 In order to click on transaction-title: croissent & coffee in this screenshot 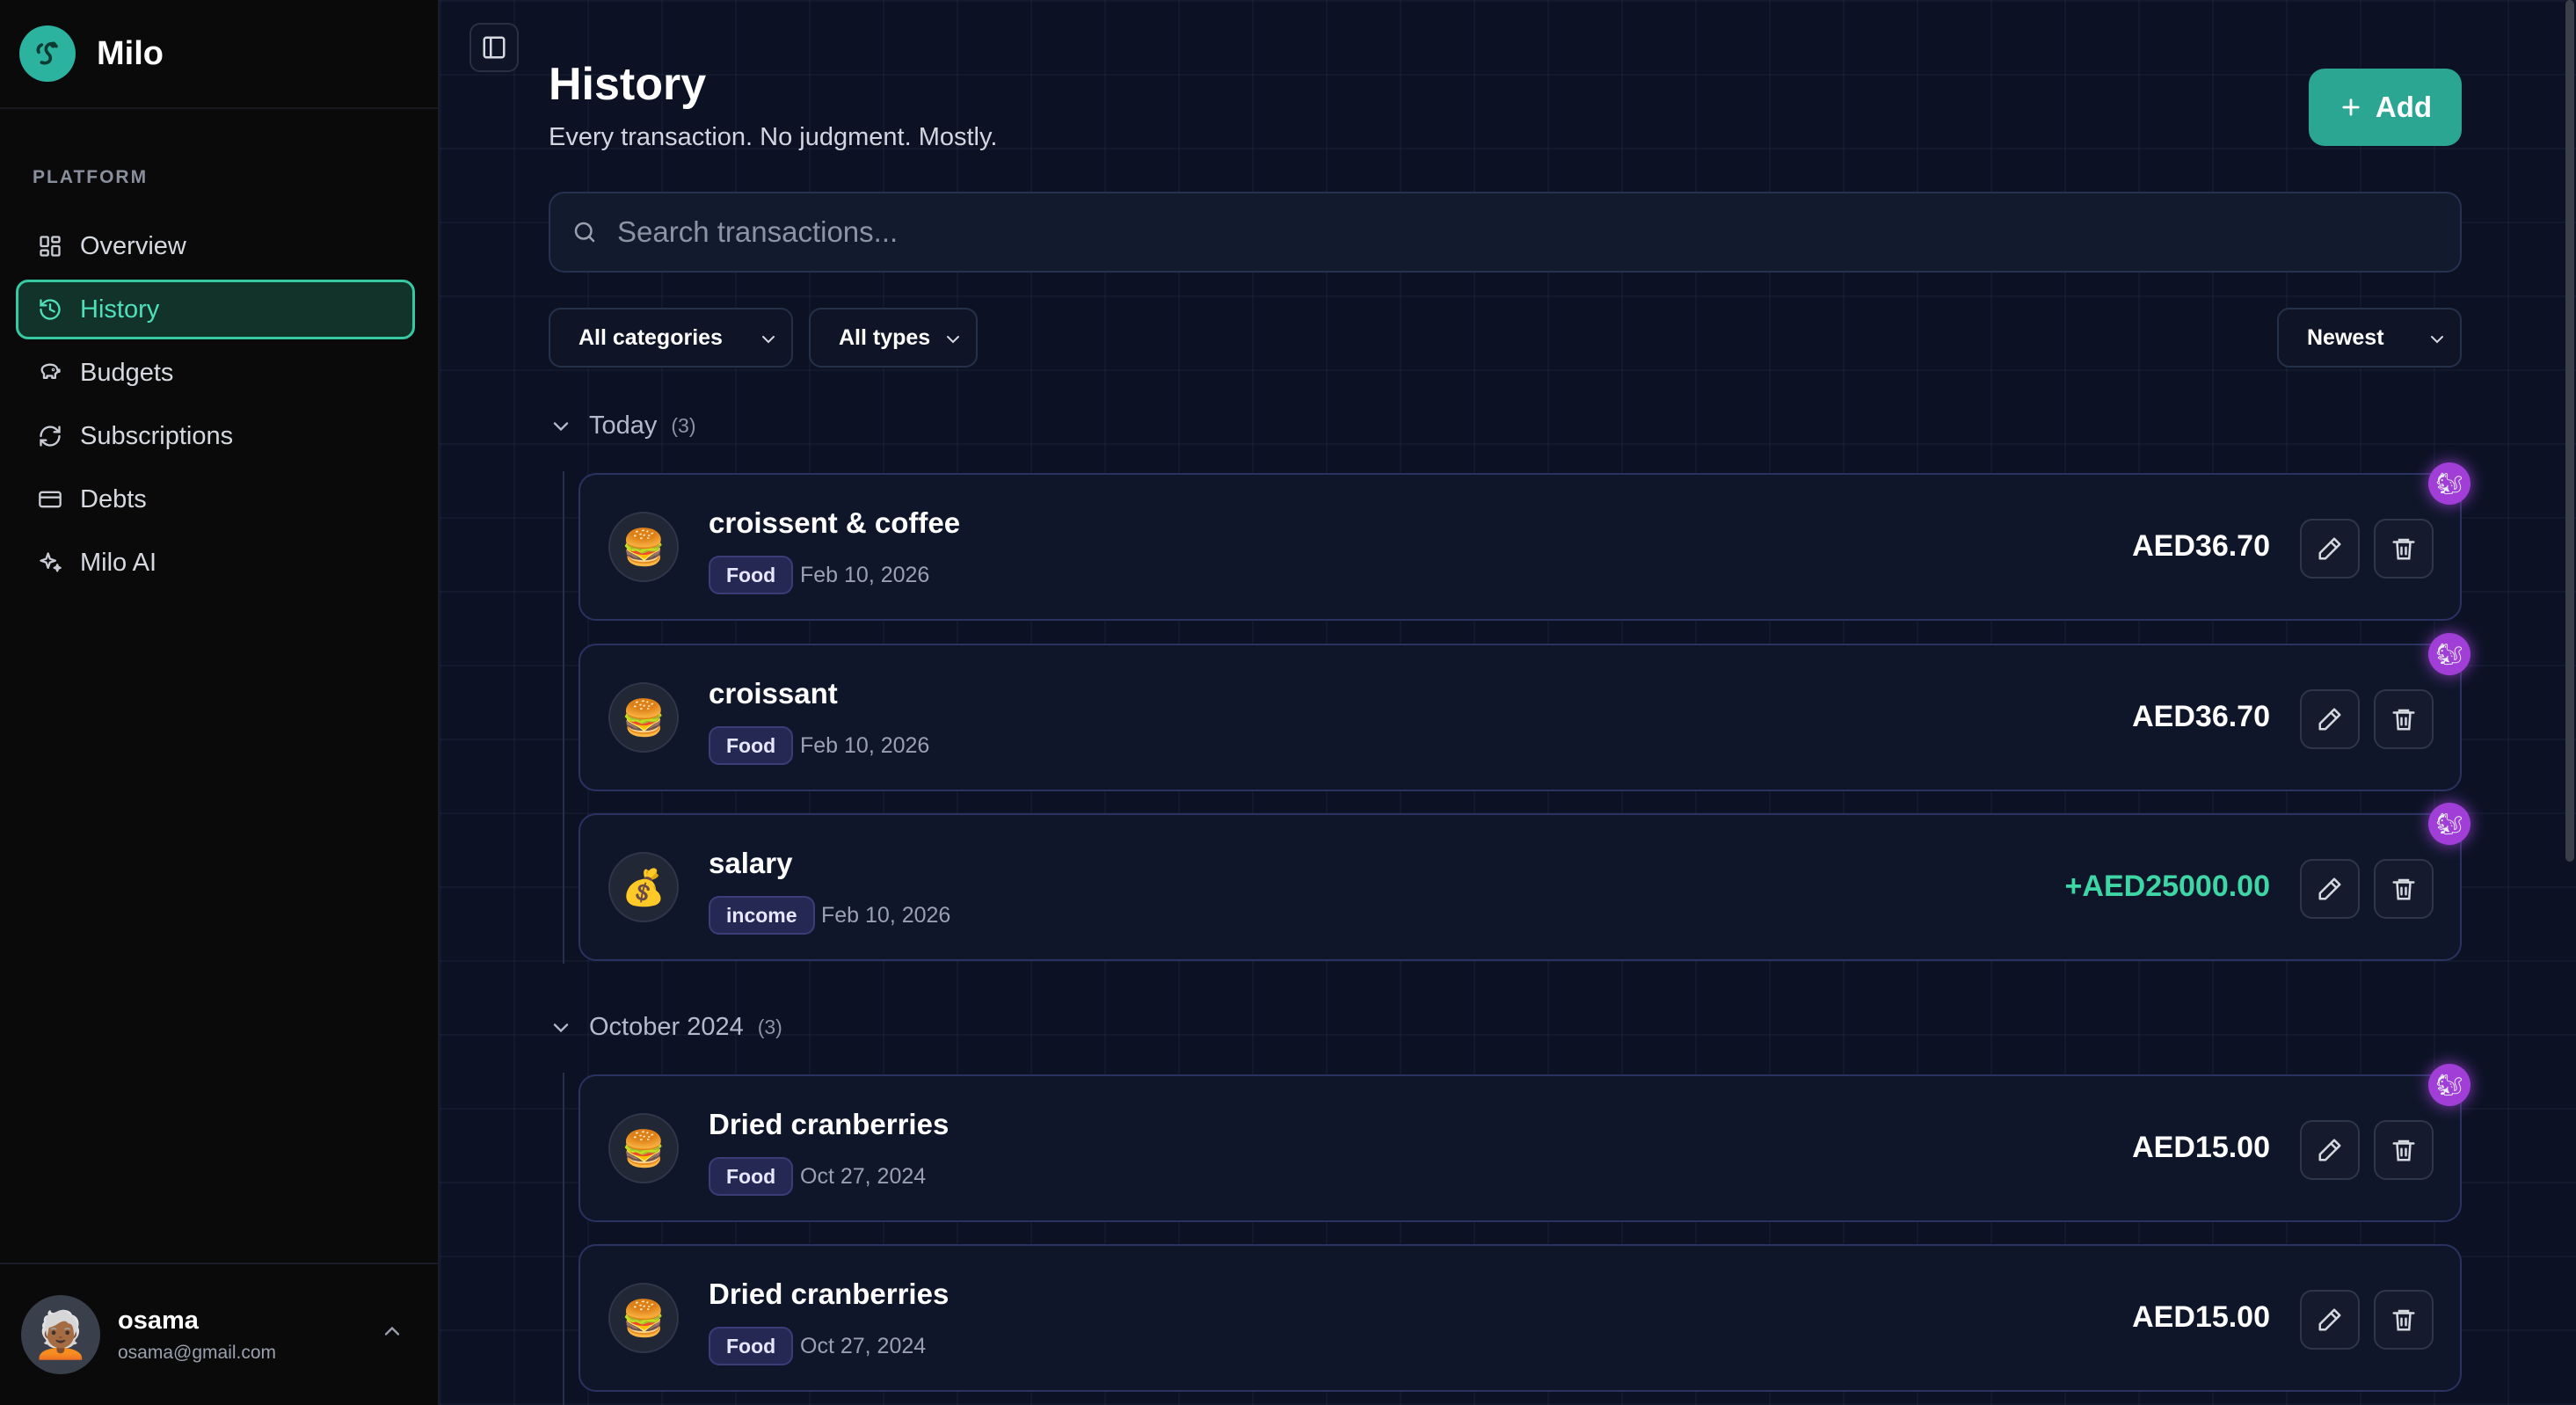, I will do `click(835, 522)`.